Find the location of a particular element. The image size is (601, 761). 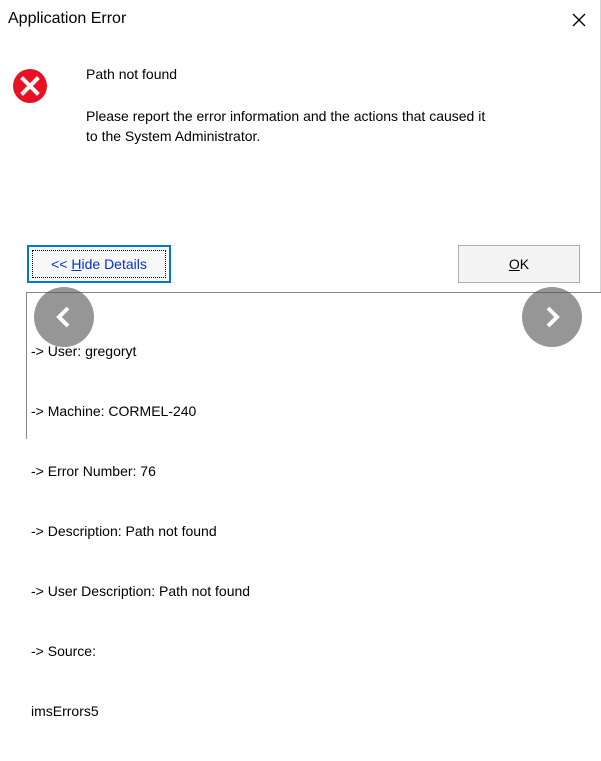

instructions-line-2: to the System Administrator. is located at coordinates (173, 136).